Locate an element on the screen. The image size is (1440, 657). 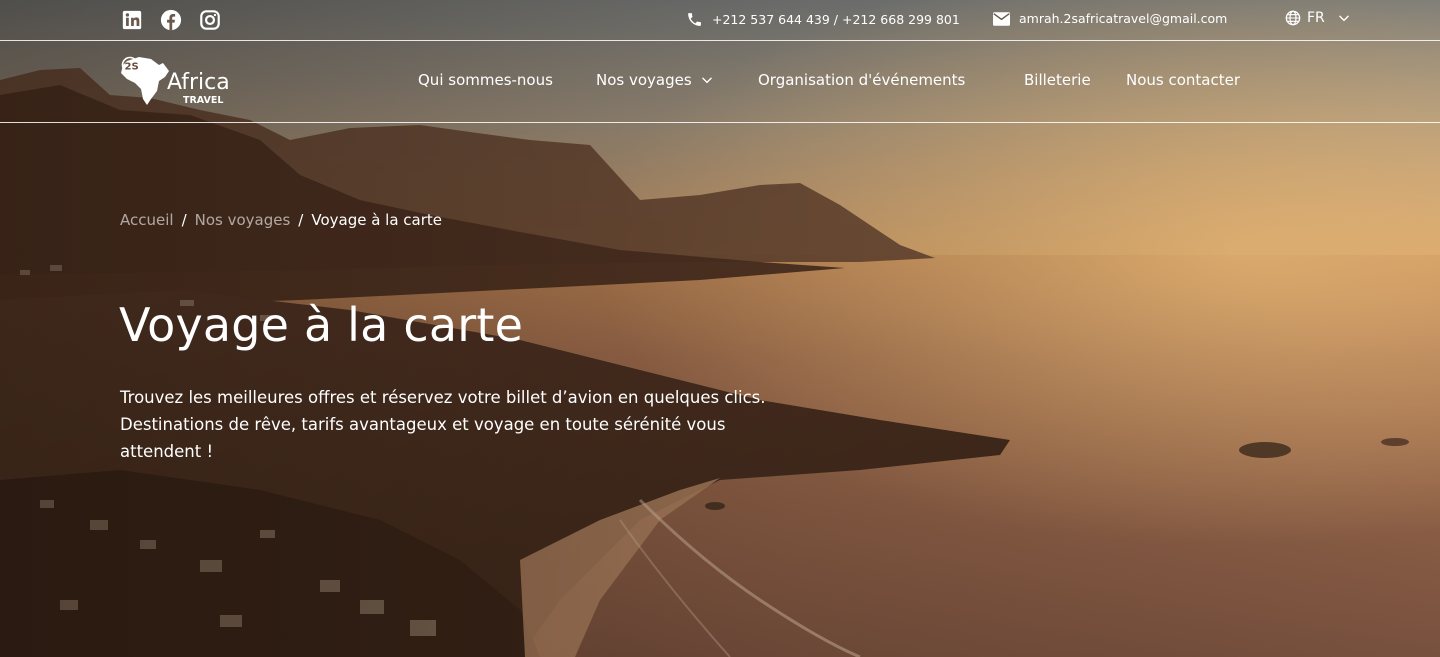
phone-number: +212 537 644 439 / +212 668 299 801 is located at coordinates (836, 19).